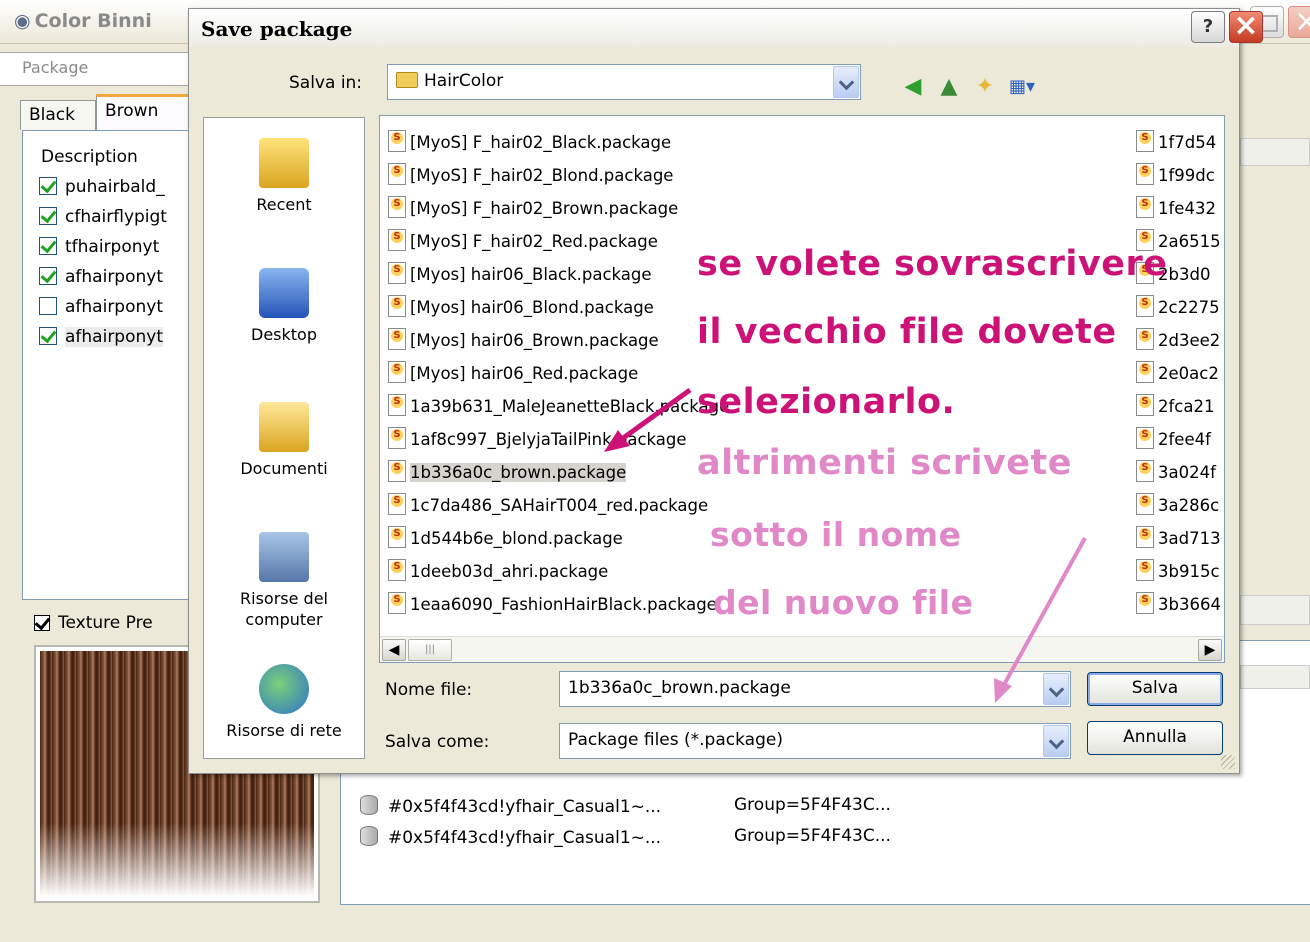 The image size is (1310, 942). What do you see at coordinates (530, 177) in the screenshot?
I see `file-row: [MyoS] F_hair02_Blond.package` at bounding box center [530, 177].